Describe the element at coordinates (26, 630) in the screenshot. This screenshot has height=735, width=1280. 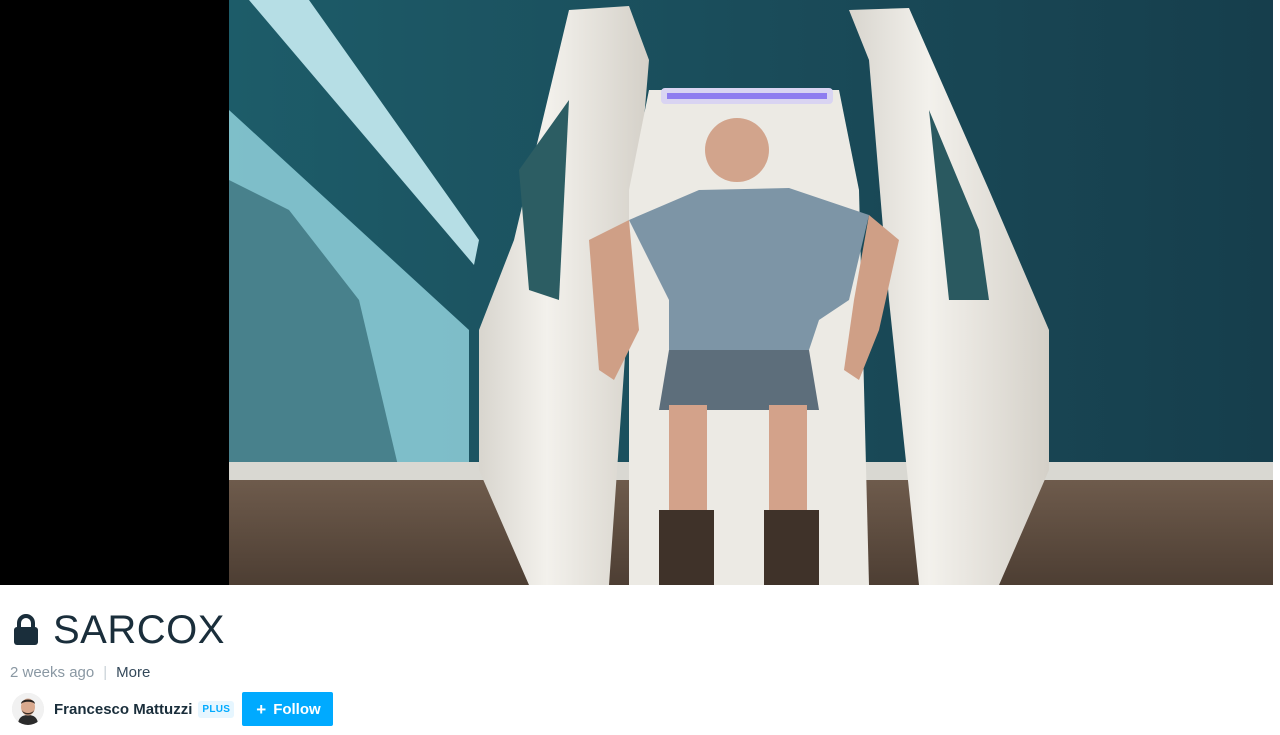
I see `lock-icon` at that location.